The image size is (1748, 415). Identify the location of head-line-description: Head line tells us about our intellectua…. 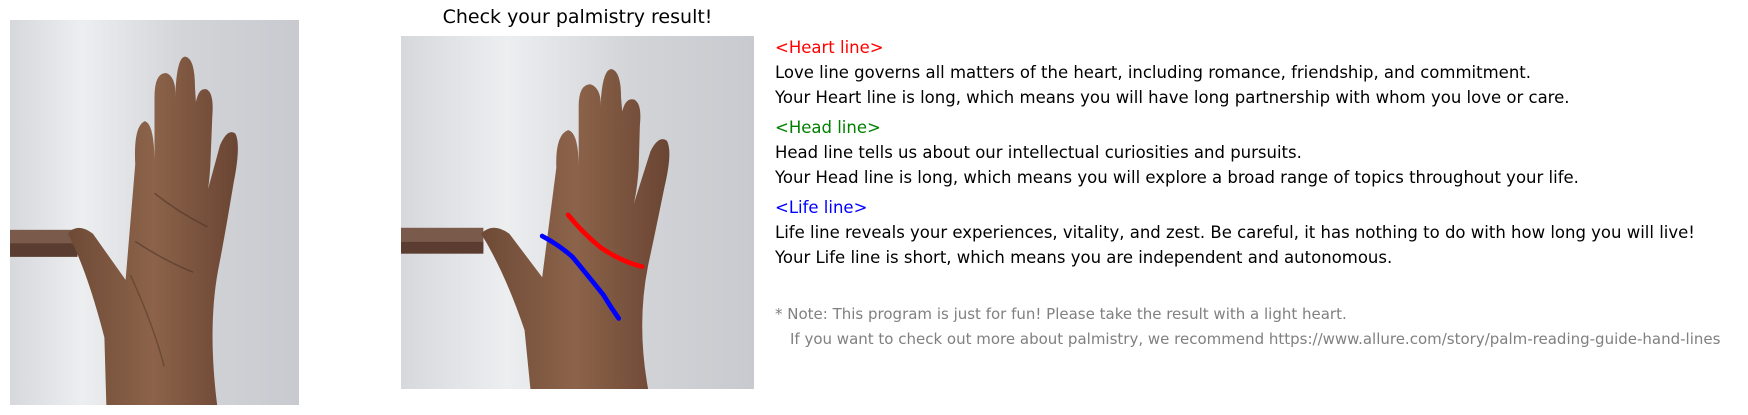
(1038, 152).